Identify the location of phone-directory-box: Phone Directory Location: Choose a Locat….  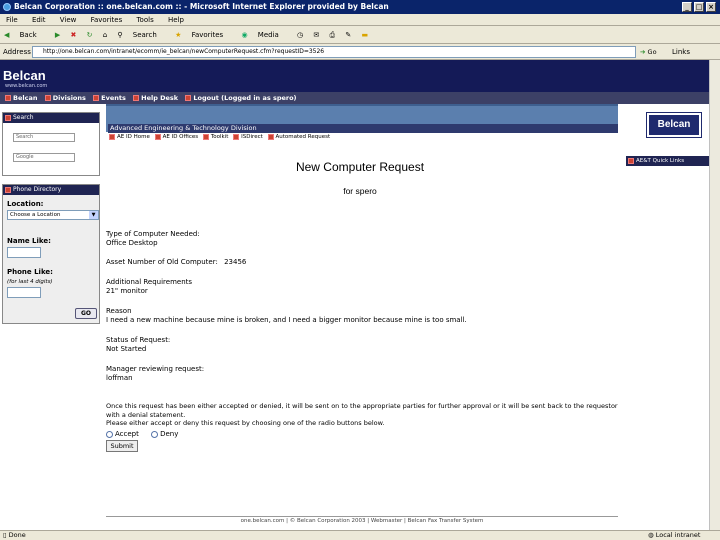
(51, 254).